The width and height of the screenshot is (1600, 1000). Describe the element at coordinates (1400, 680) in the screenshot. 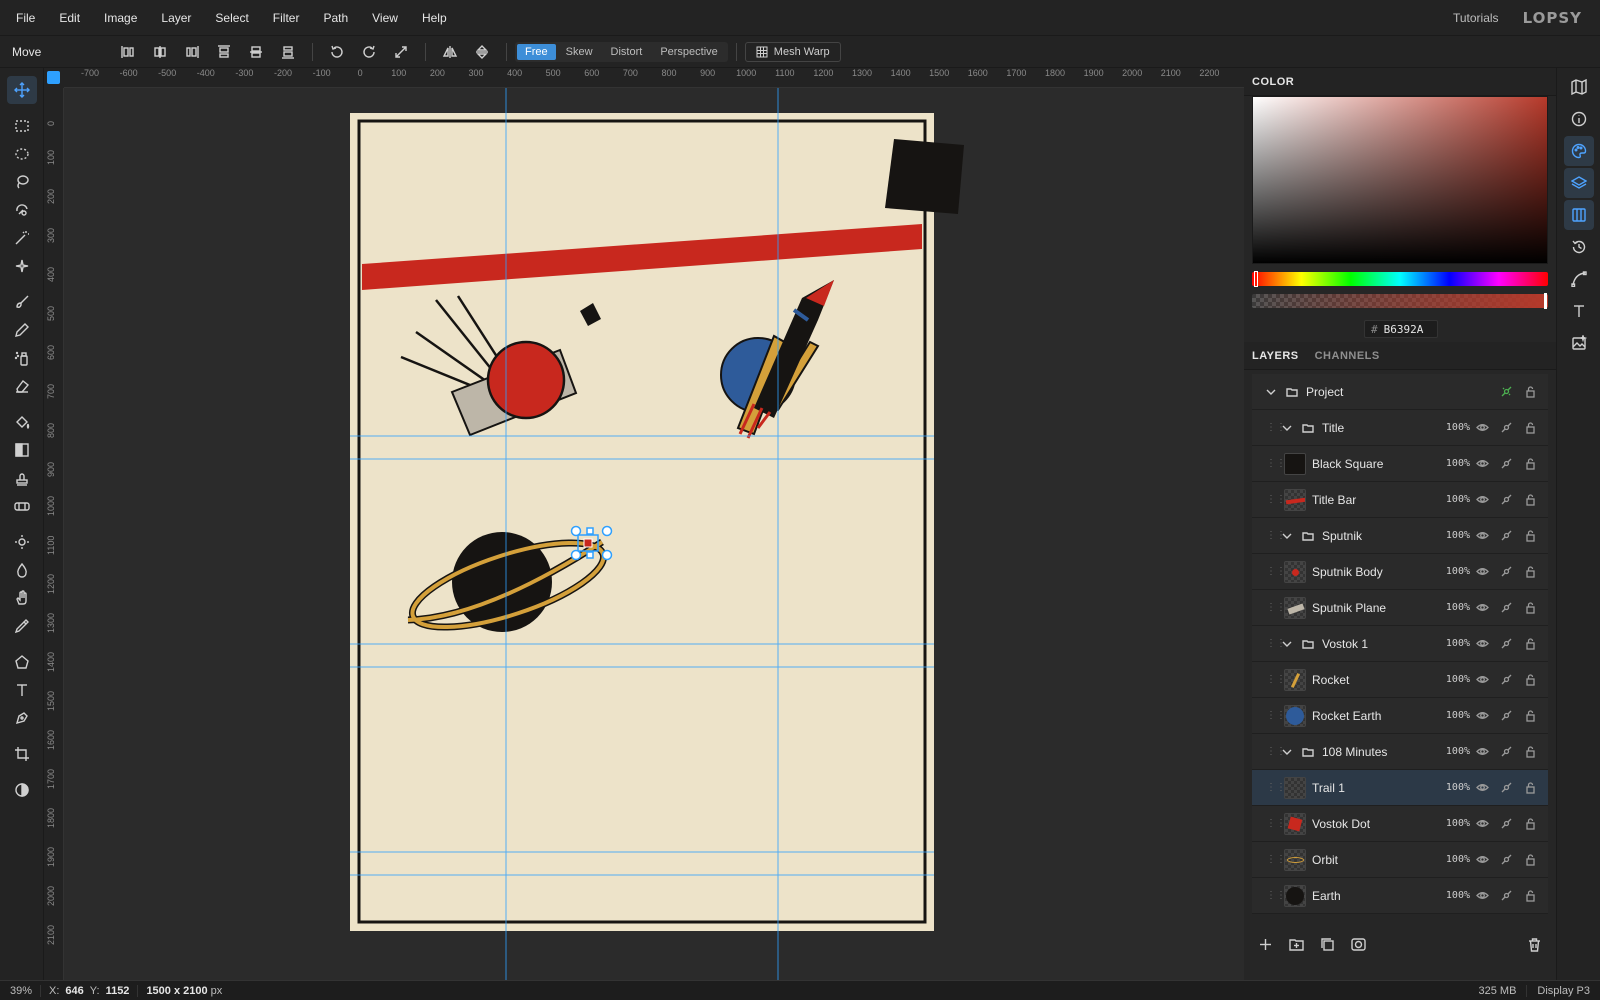

I see `layer-row: ⋮⋮ Rocket 100%` at that location.